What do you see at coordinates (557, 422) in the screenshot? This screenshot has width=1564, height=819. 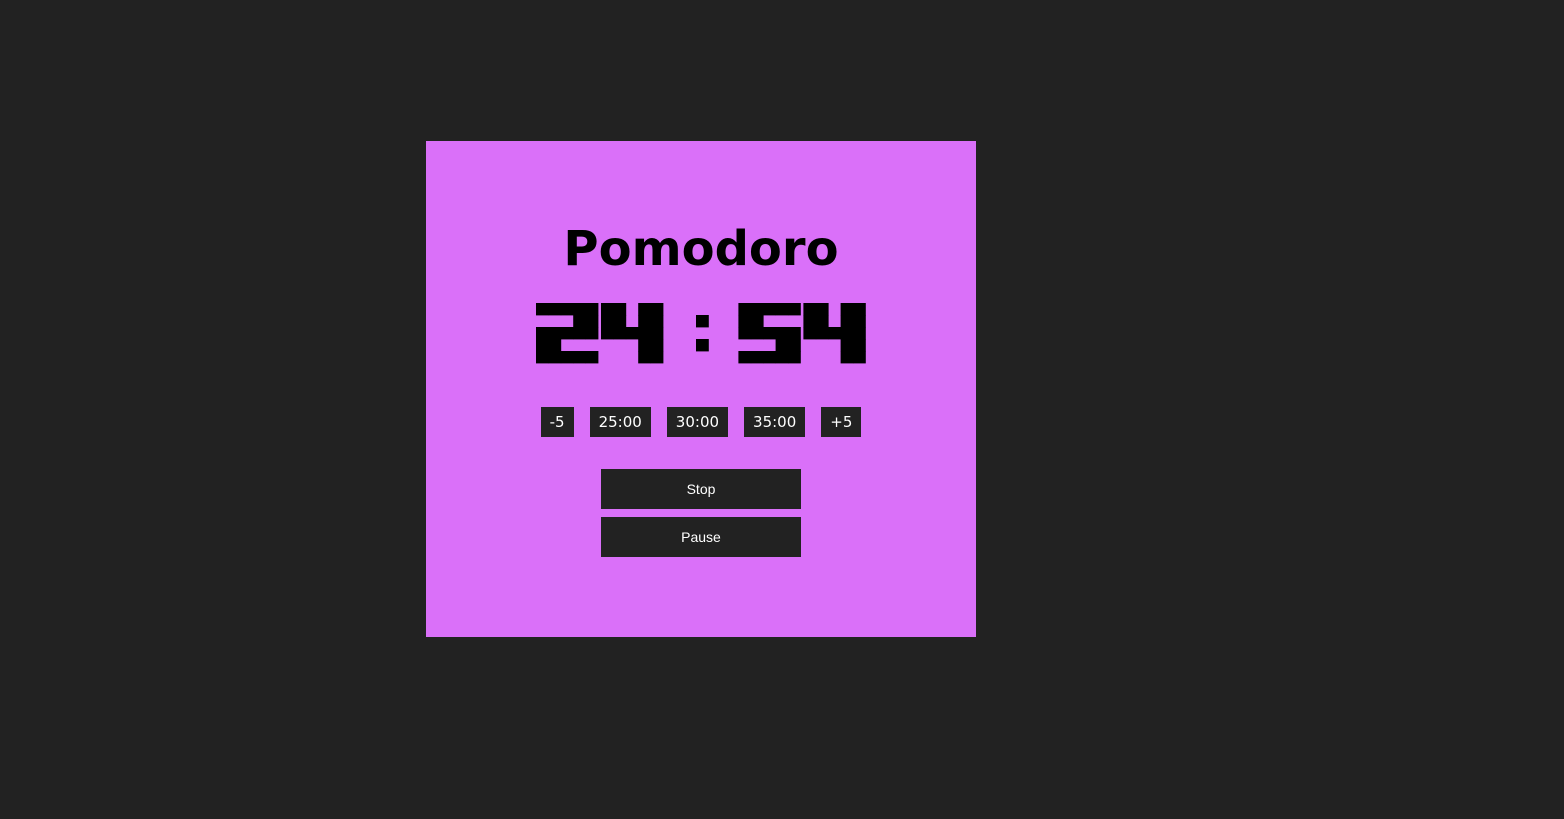 I see `minus-five-button: -5` at bounding box center [557, 422].